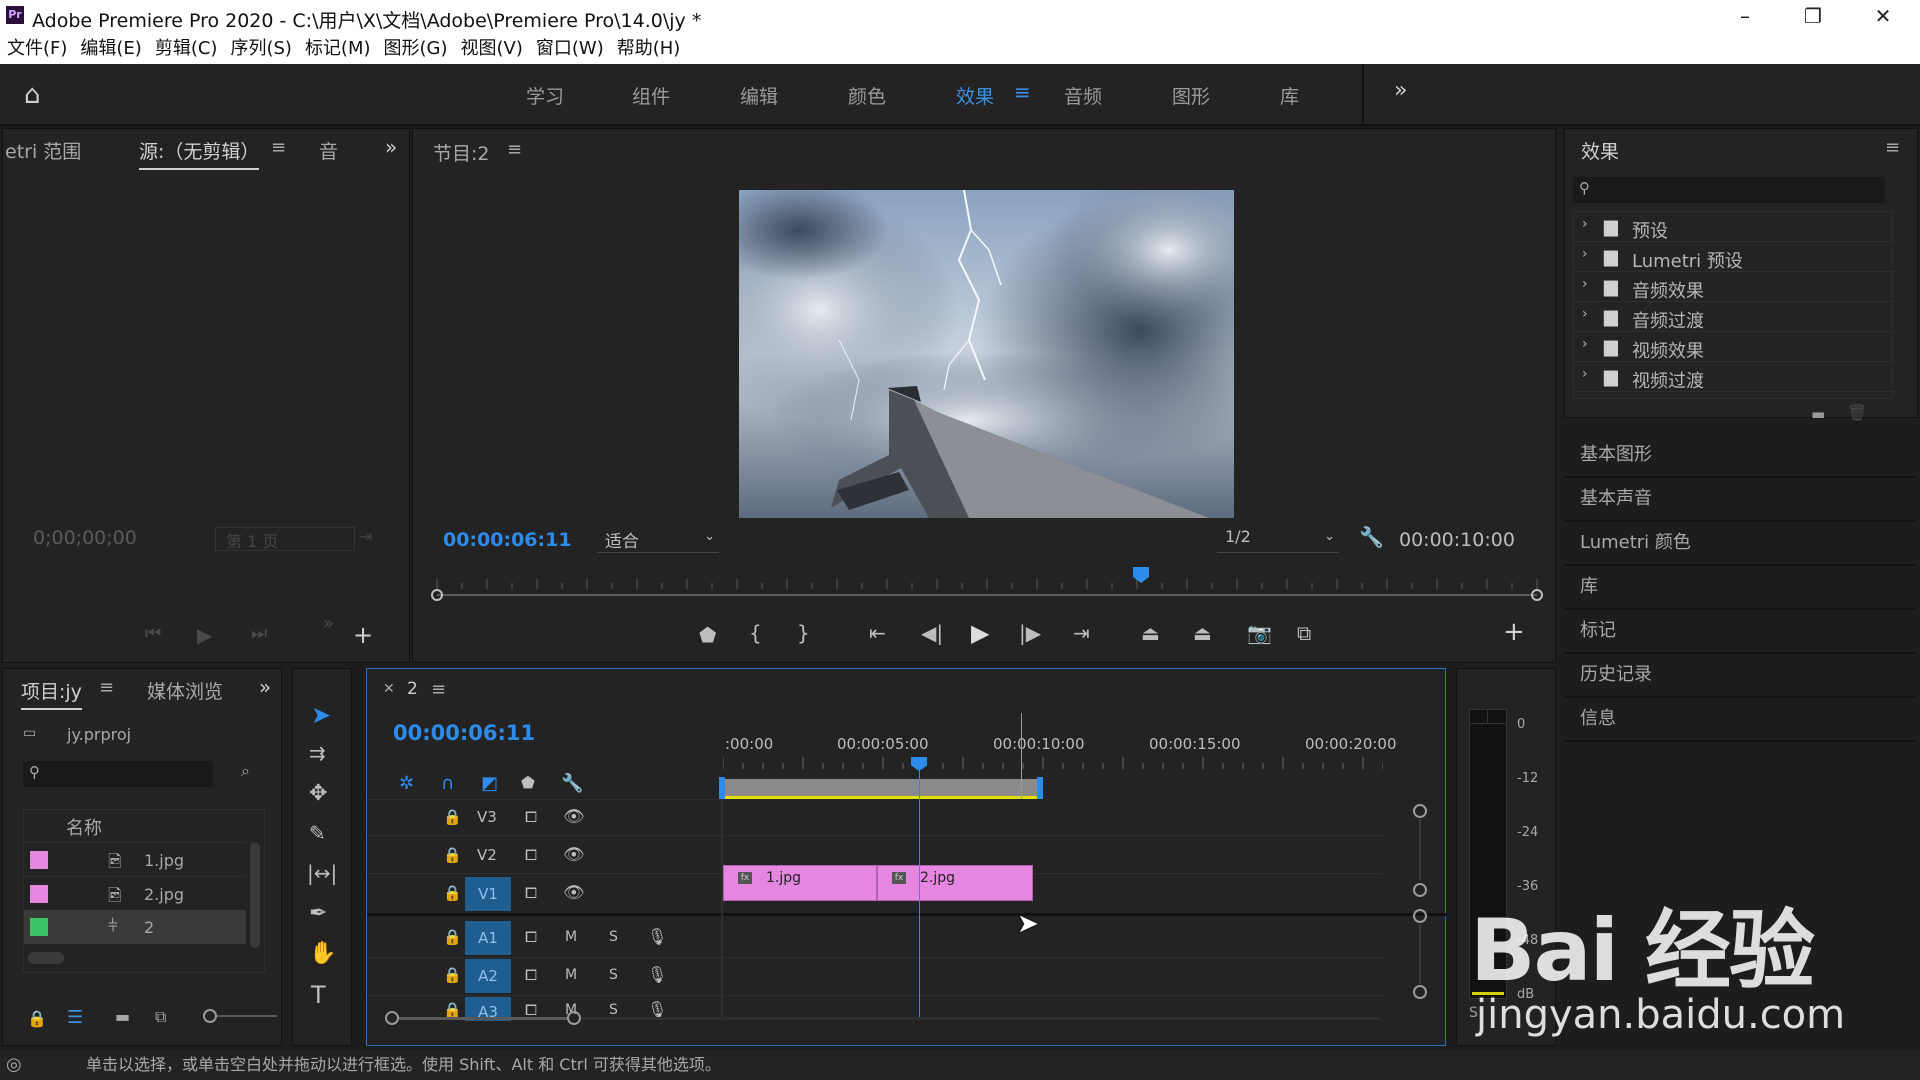  What do you see at coordinates (1740, 676) in the screenshot?
I see `side-panel-history: 历史记录` at bounding box center [1740, 676].